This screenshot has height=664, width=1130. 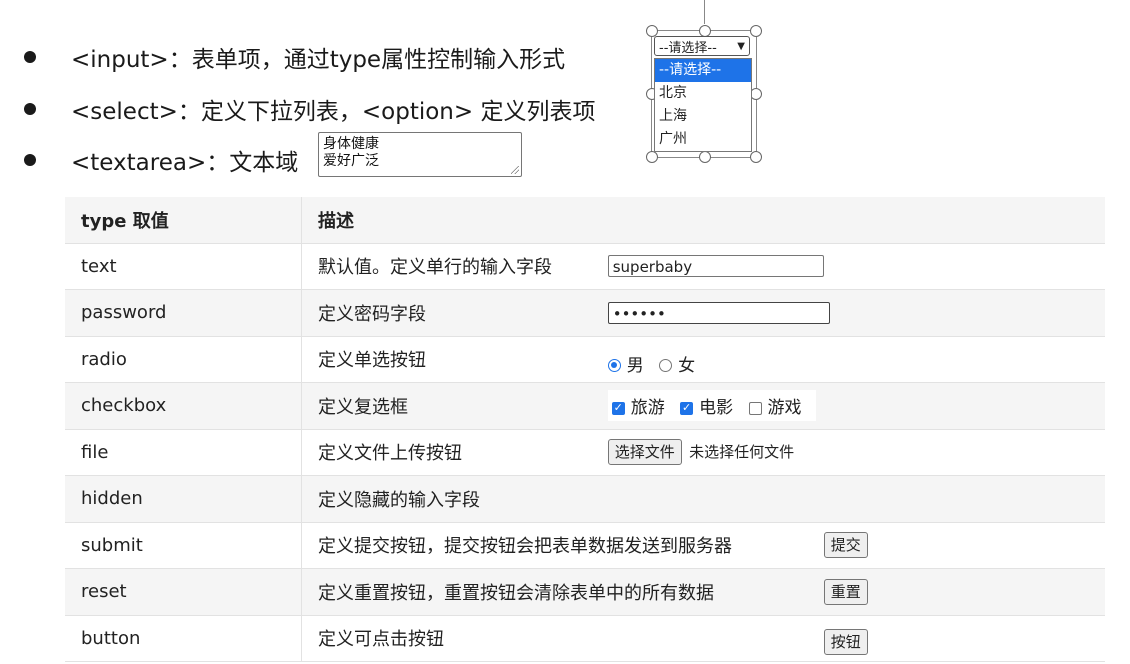 I want to click on bullet-select: <select>：定义下拉列表，<option> 定义列表项, so click(x=309, y=109).